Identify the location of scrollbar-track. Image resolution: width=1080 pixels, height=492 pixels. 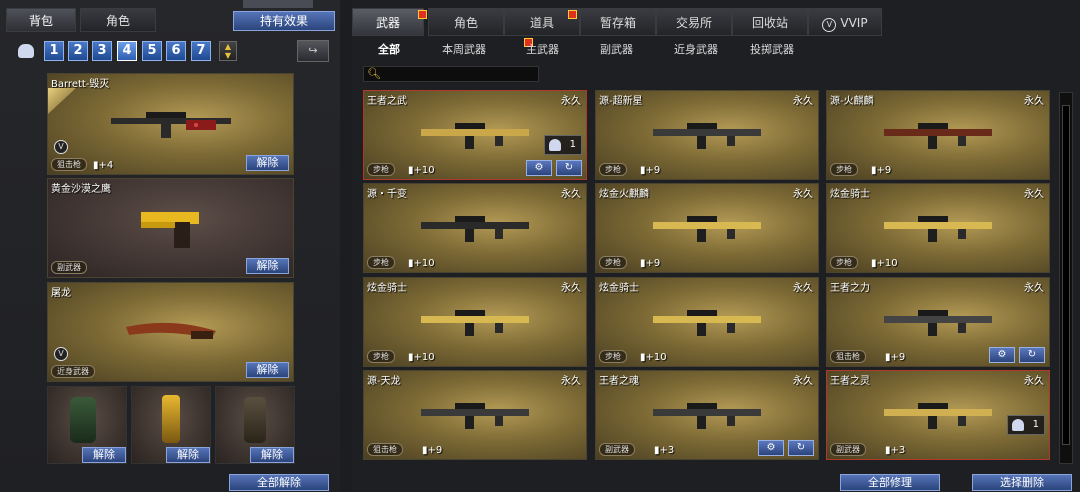
(1066, 278).